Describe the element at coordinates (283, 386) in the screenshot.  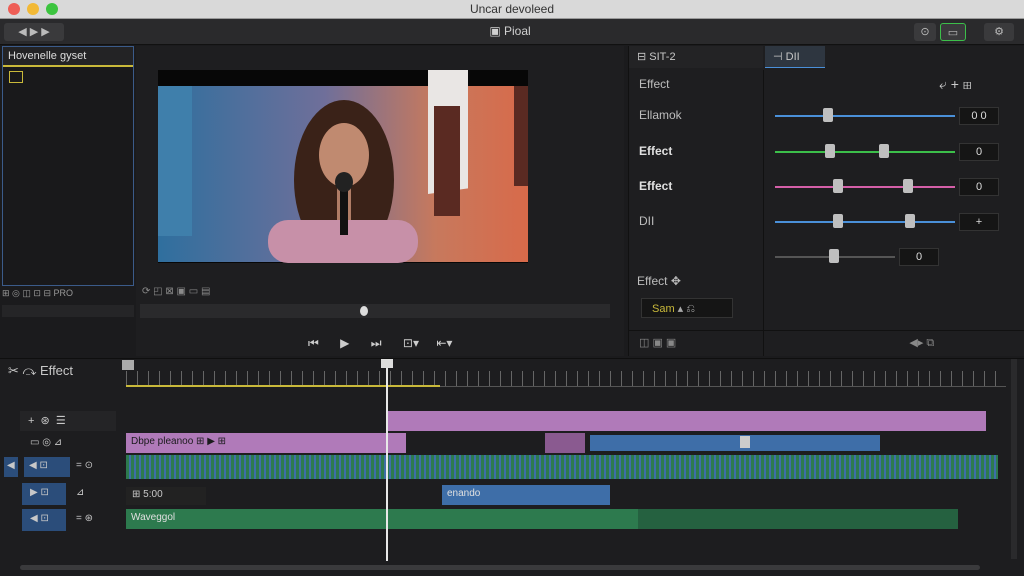
I see `in-range-bar` at that location.